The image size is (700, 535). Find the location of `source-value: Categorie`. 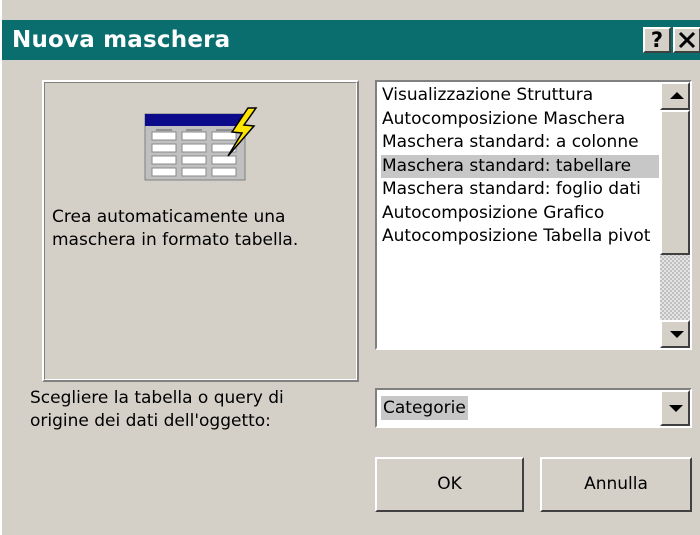

source-value: Categorie is located at coordinates (424, 408).